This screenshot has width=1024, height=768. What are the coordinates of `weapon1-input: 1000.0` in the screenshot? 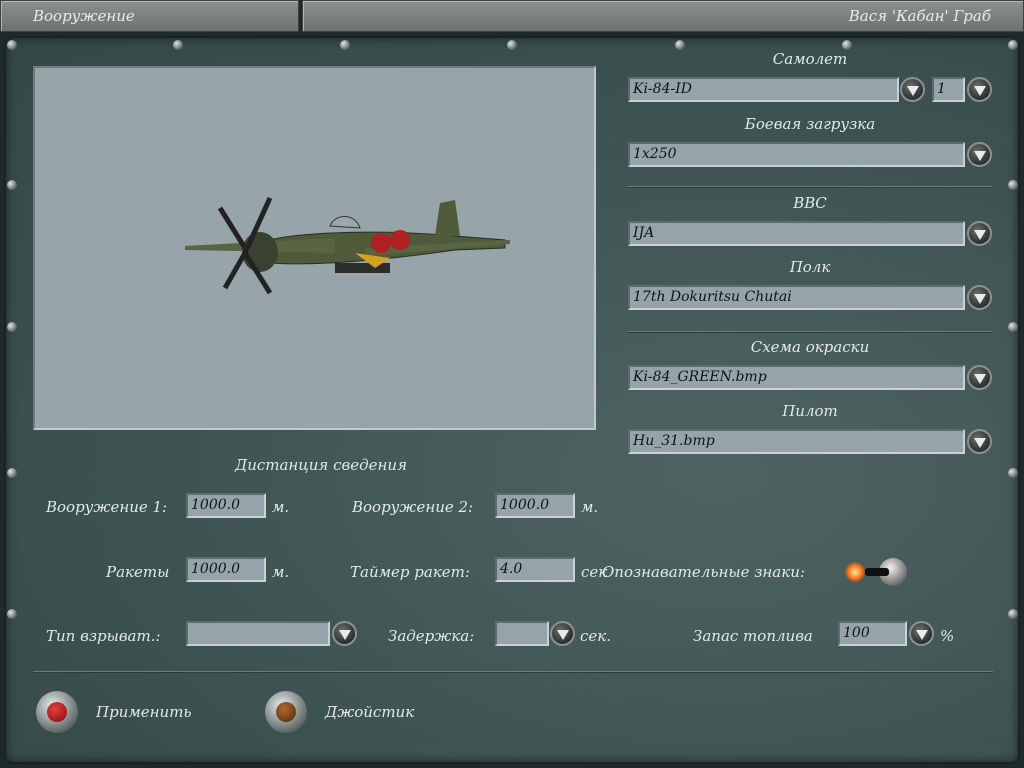 It's located at (226, 505).